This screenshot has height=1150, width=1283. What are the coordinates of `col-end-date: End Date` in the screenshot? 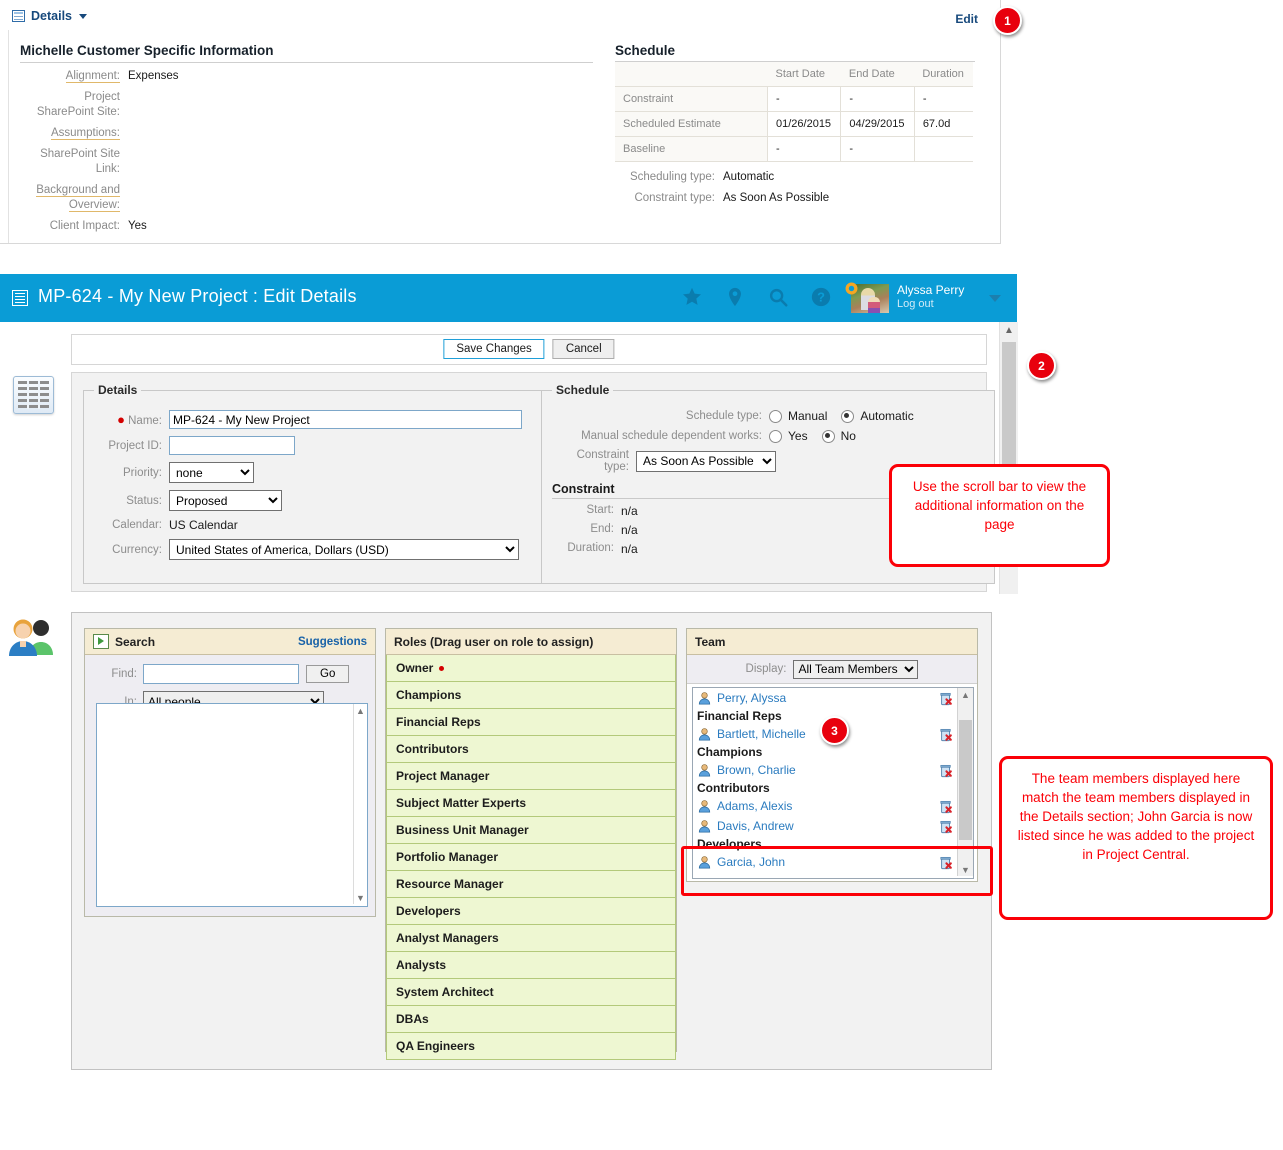 It's located at (877, 74).